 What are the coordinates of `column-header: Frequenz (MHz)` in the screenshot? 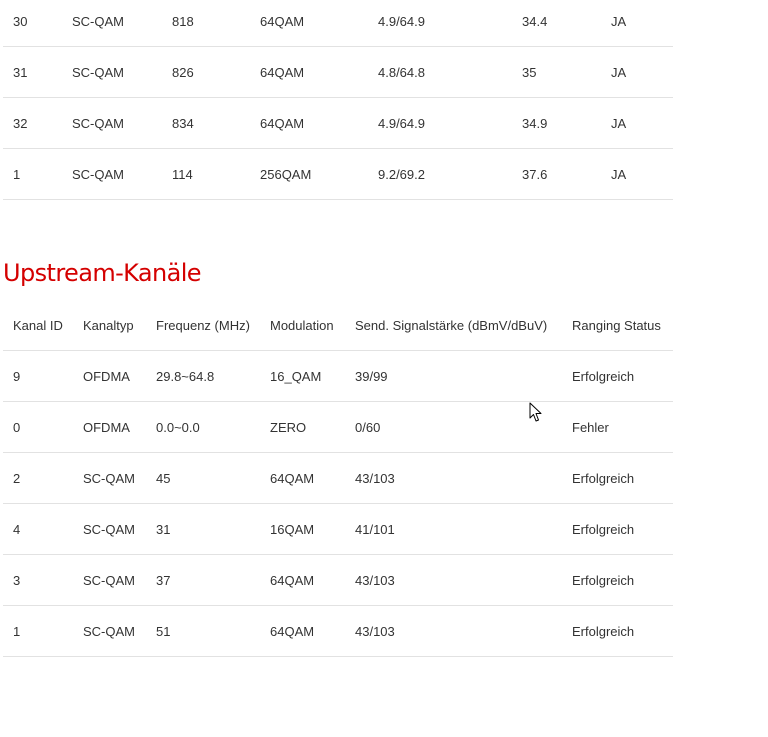 It's located at (203, 325).